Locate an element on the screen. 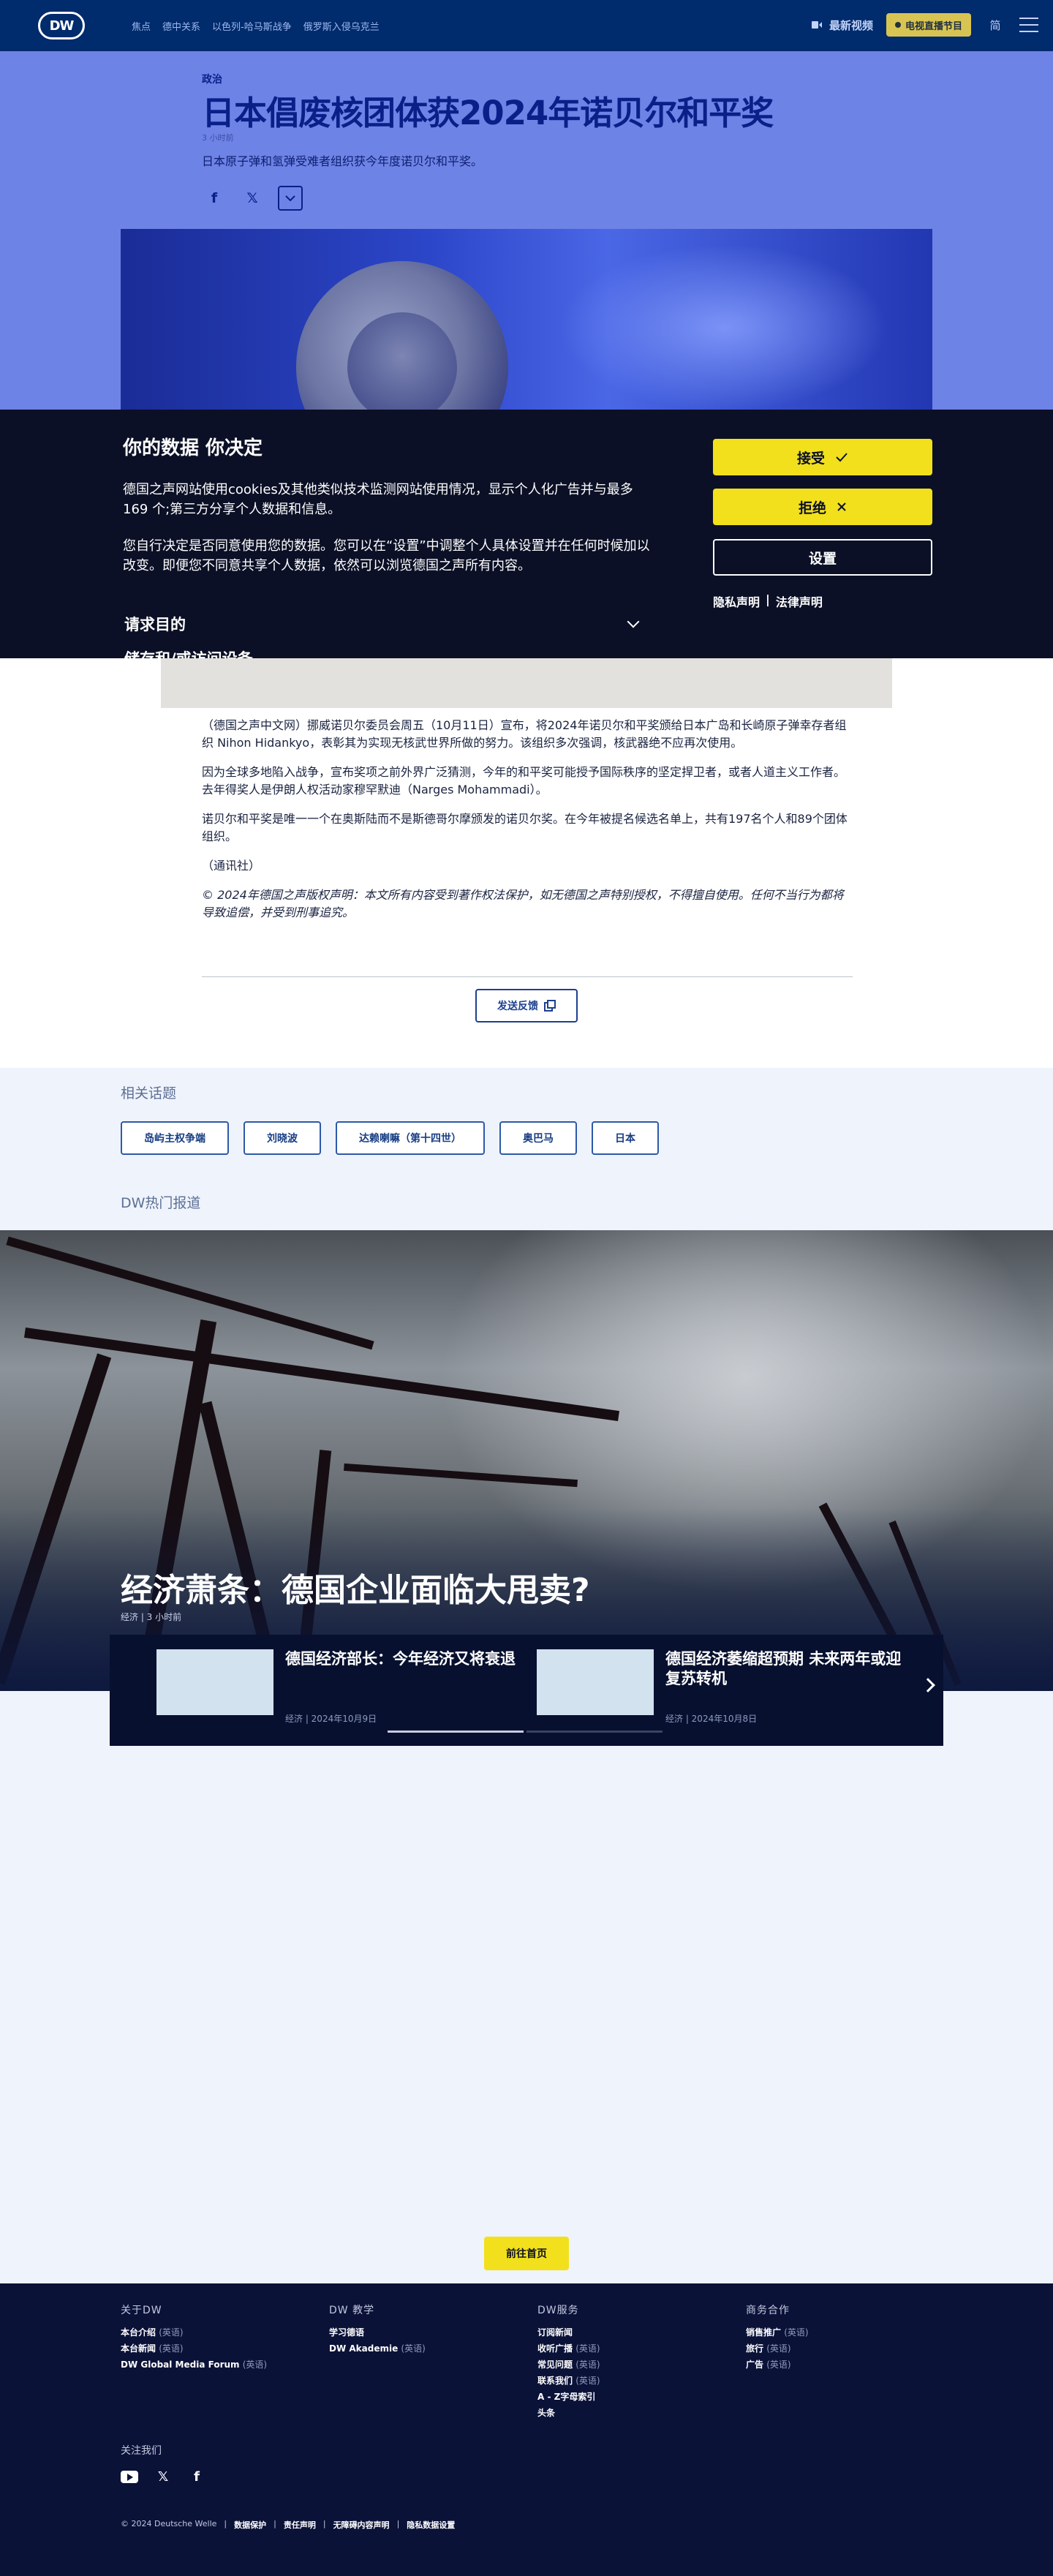  nav-links: 焦点 德中关系 以色列-哈马斯战争 俄罗斯入侵乌克兰 is located at coordinates (256, 26).